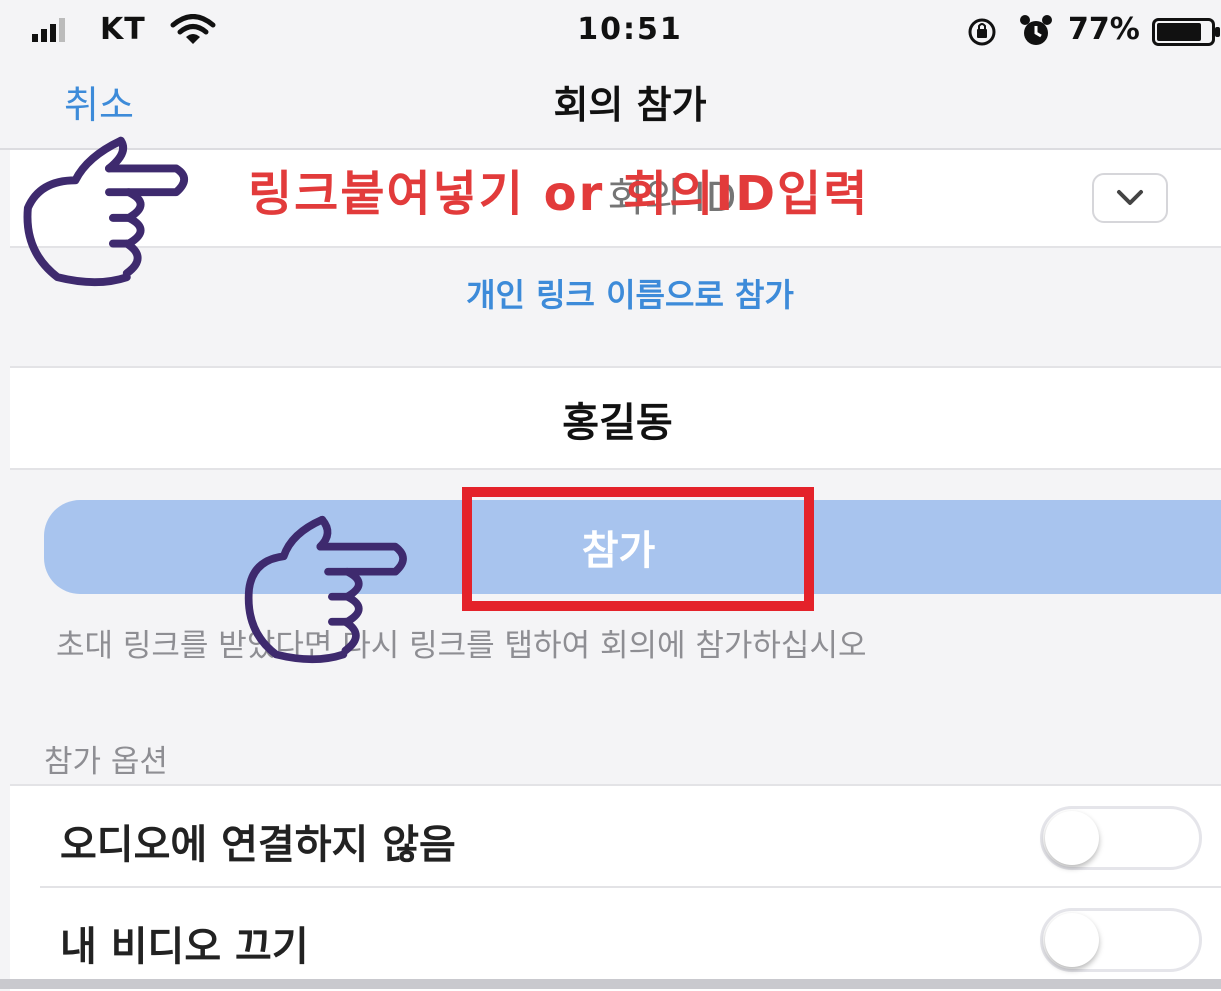 The width and height of the screenshot is (1221, 991). I want to click on annotation-red-box, so click(638, 549).